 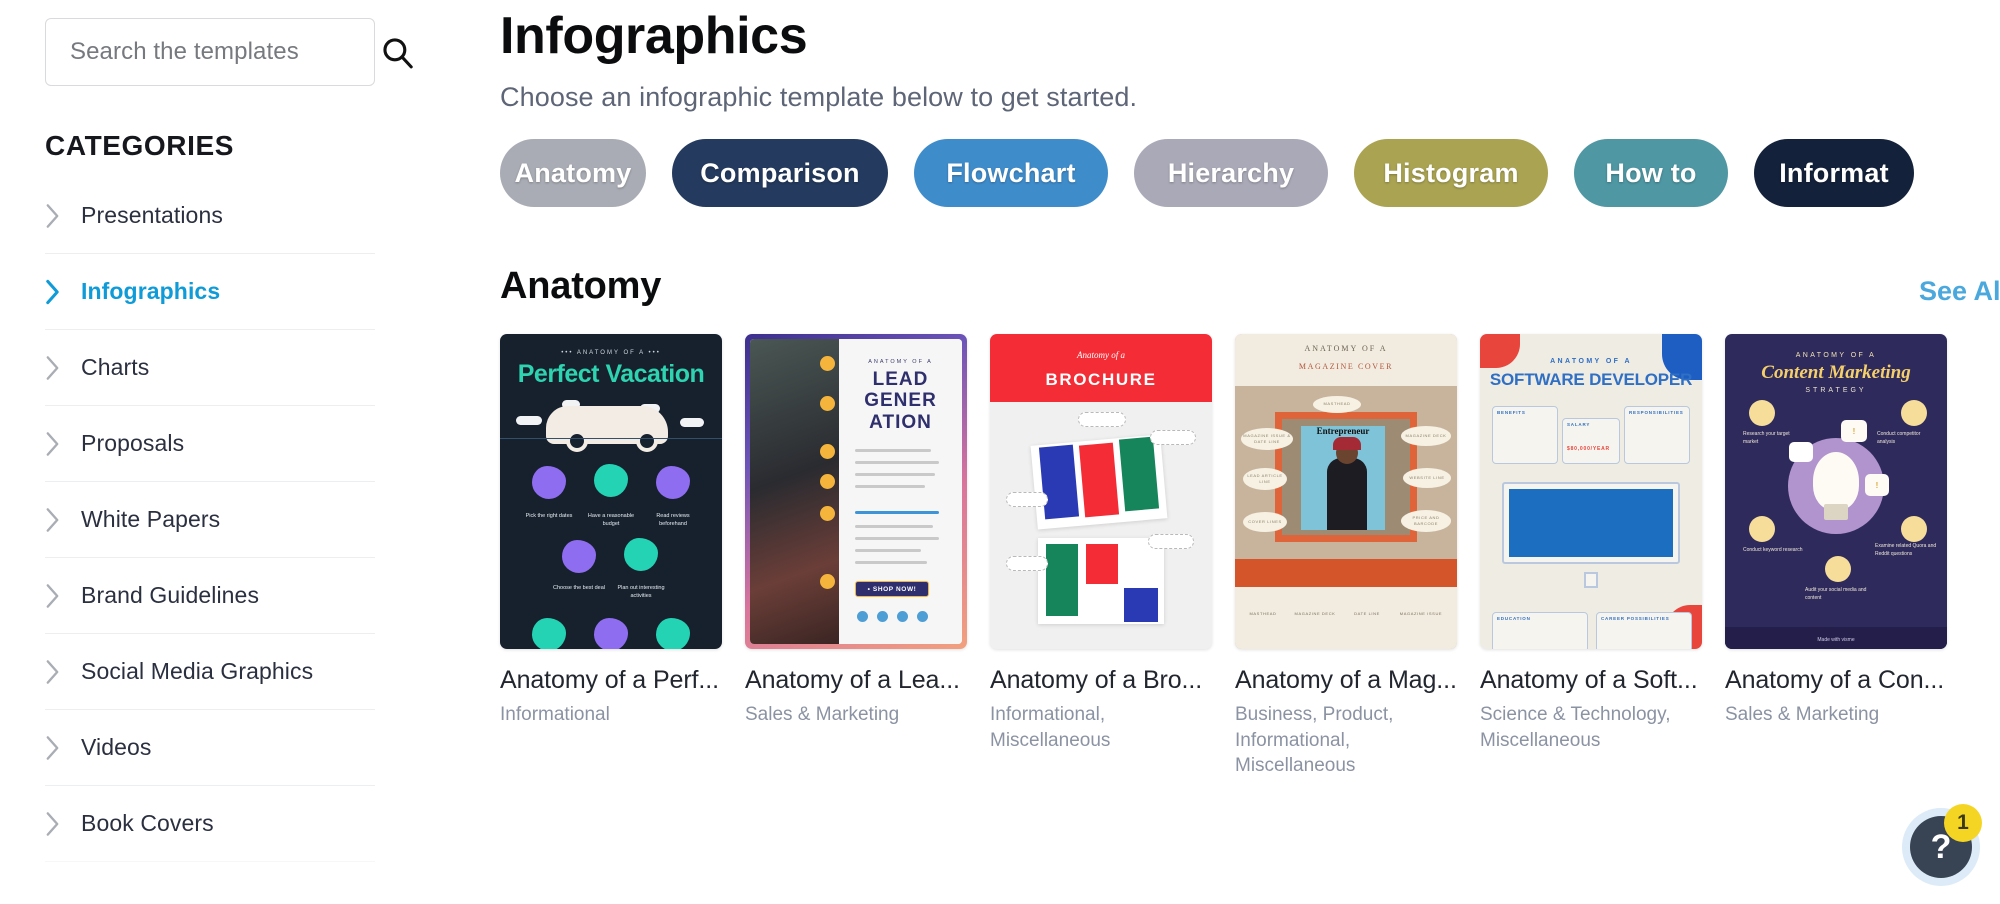 What do you see at coordinates (1062, 580) in the screenshot?
I see `swatch-green` at bounding box center [1062, 580].